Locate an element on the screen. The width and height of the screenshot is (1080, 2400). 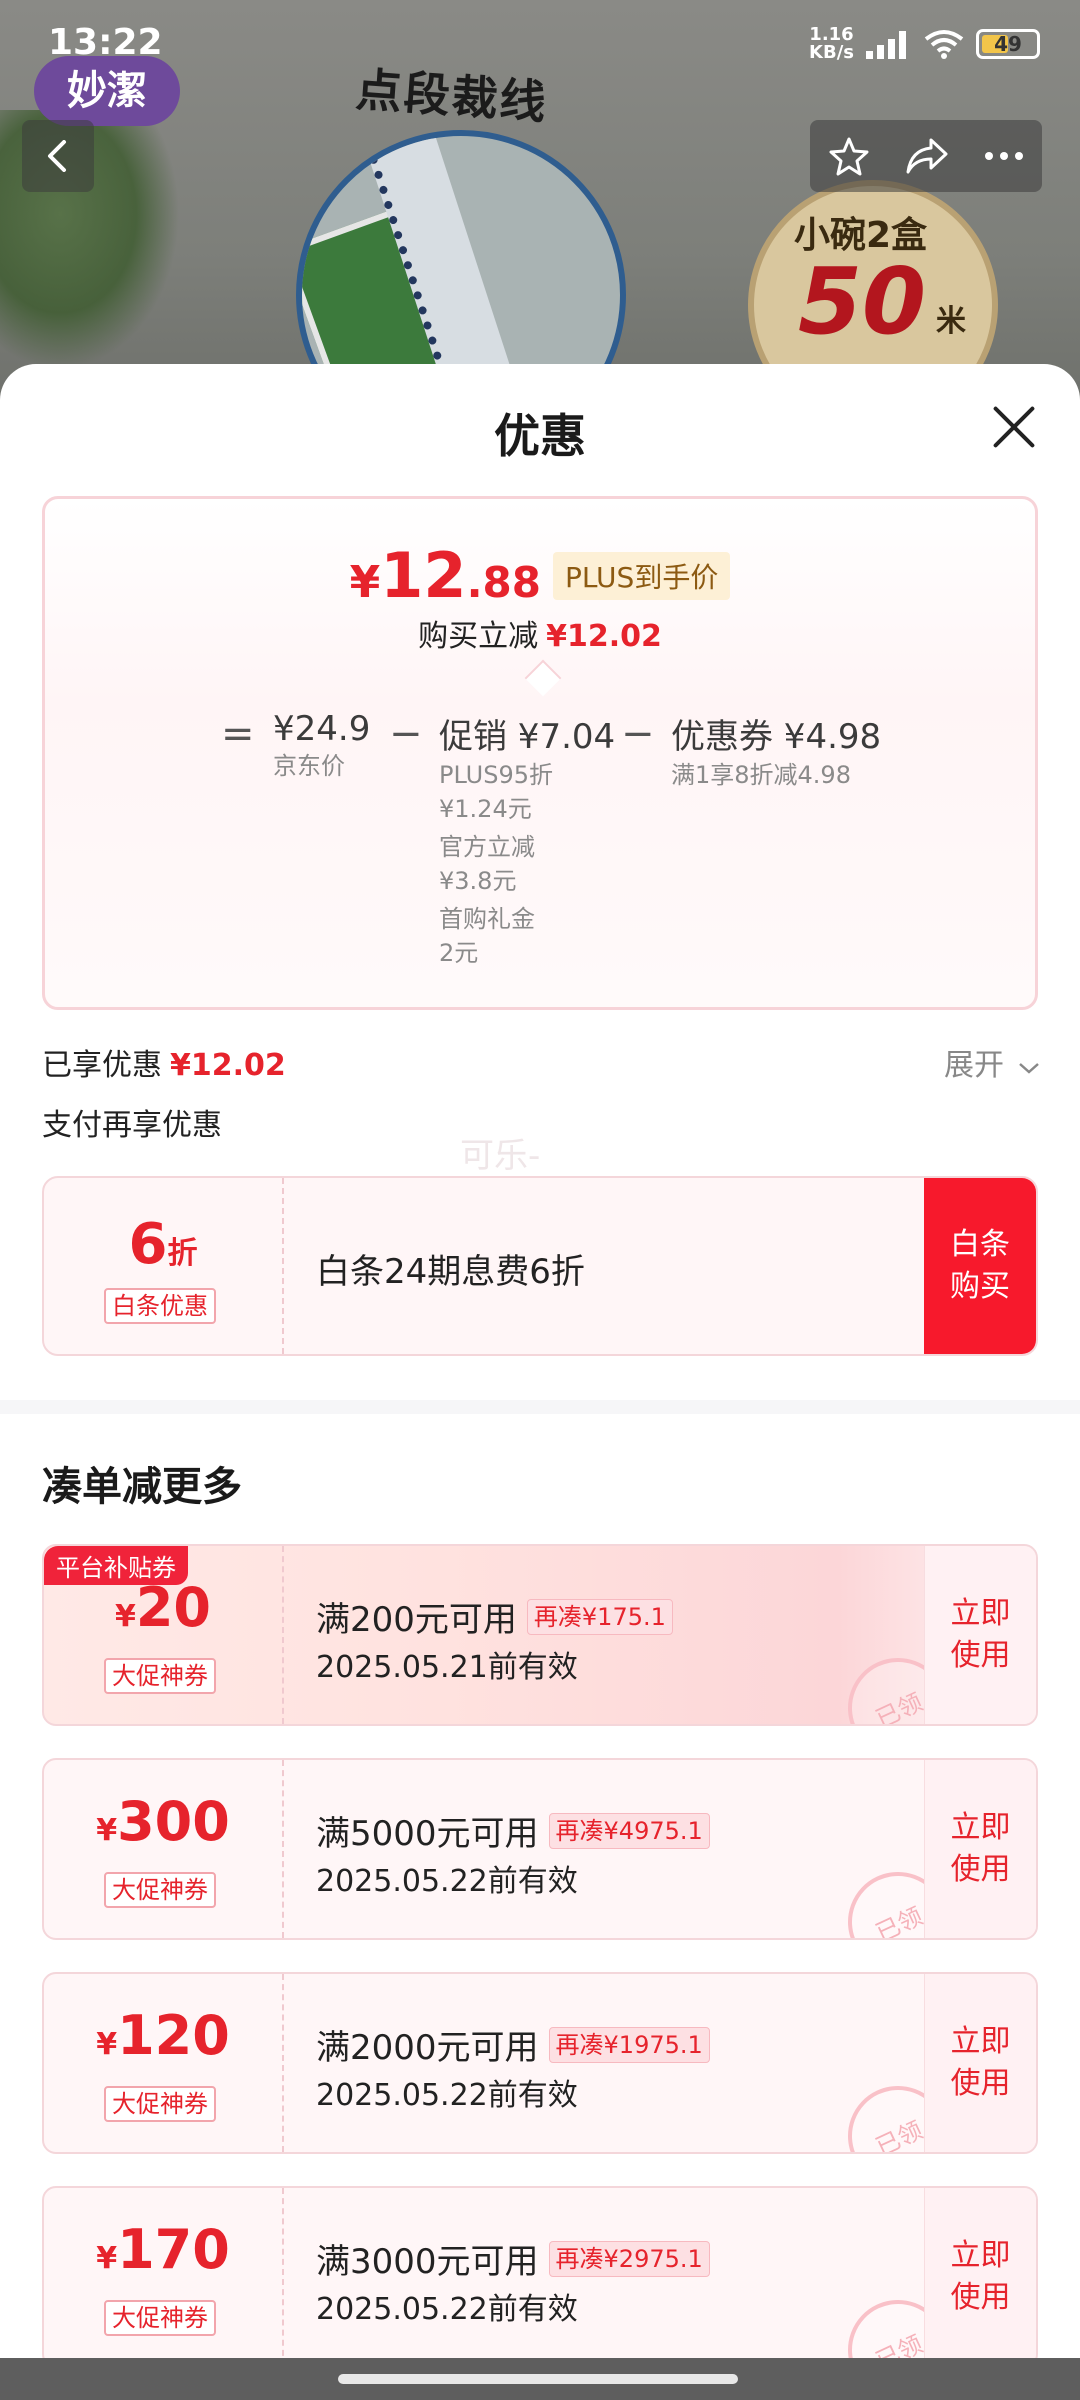
jd-price-label: 京东价 is located at coordinates (309, 766).